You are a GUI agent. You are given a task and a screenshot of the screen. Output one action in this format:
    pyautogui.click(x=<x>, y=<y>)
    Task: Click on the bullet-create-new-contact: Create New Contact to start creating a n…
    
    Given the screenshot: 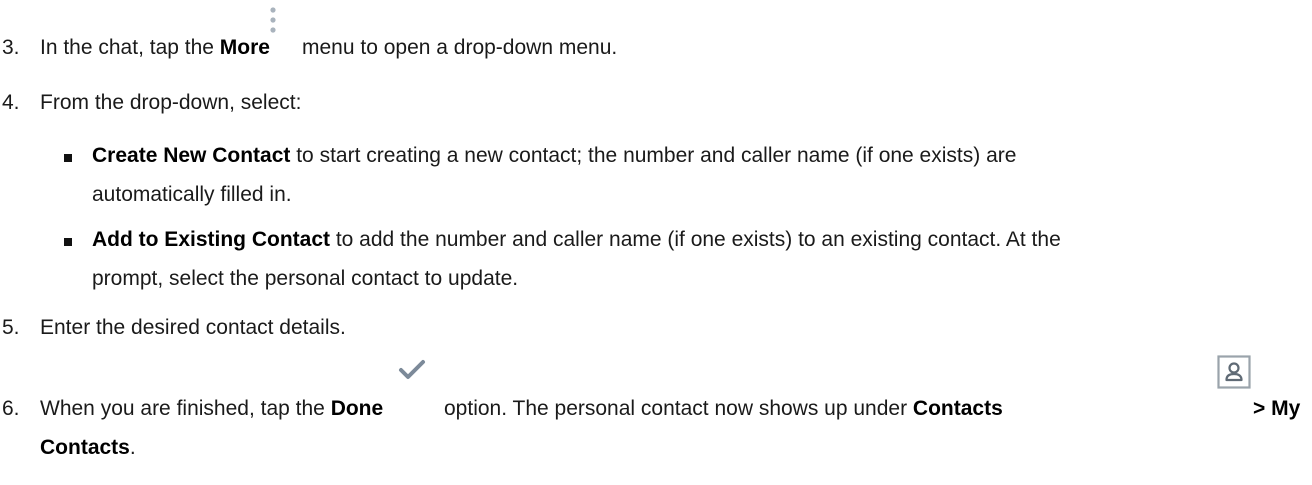 What is the action you would take?
    pyautogui.click(x=554, y=155)
    